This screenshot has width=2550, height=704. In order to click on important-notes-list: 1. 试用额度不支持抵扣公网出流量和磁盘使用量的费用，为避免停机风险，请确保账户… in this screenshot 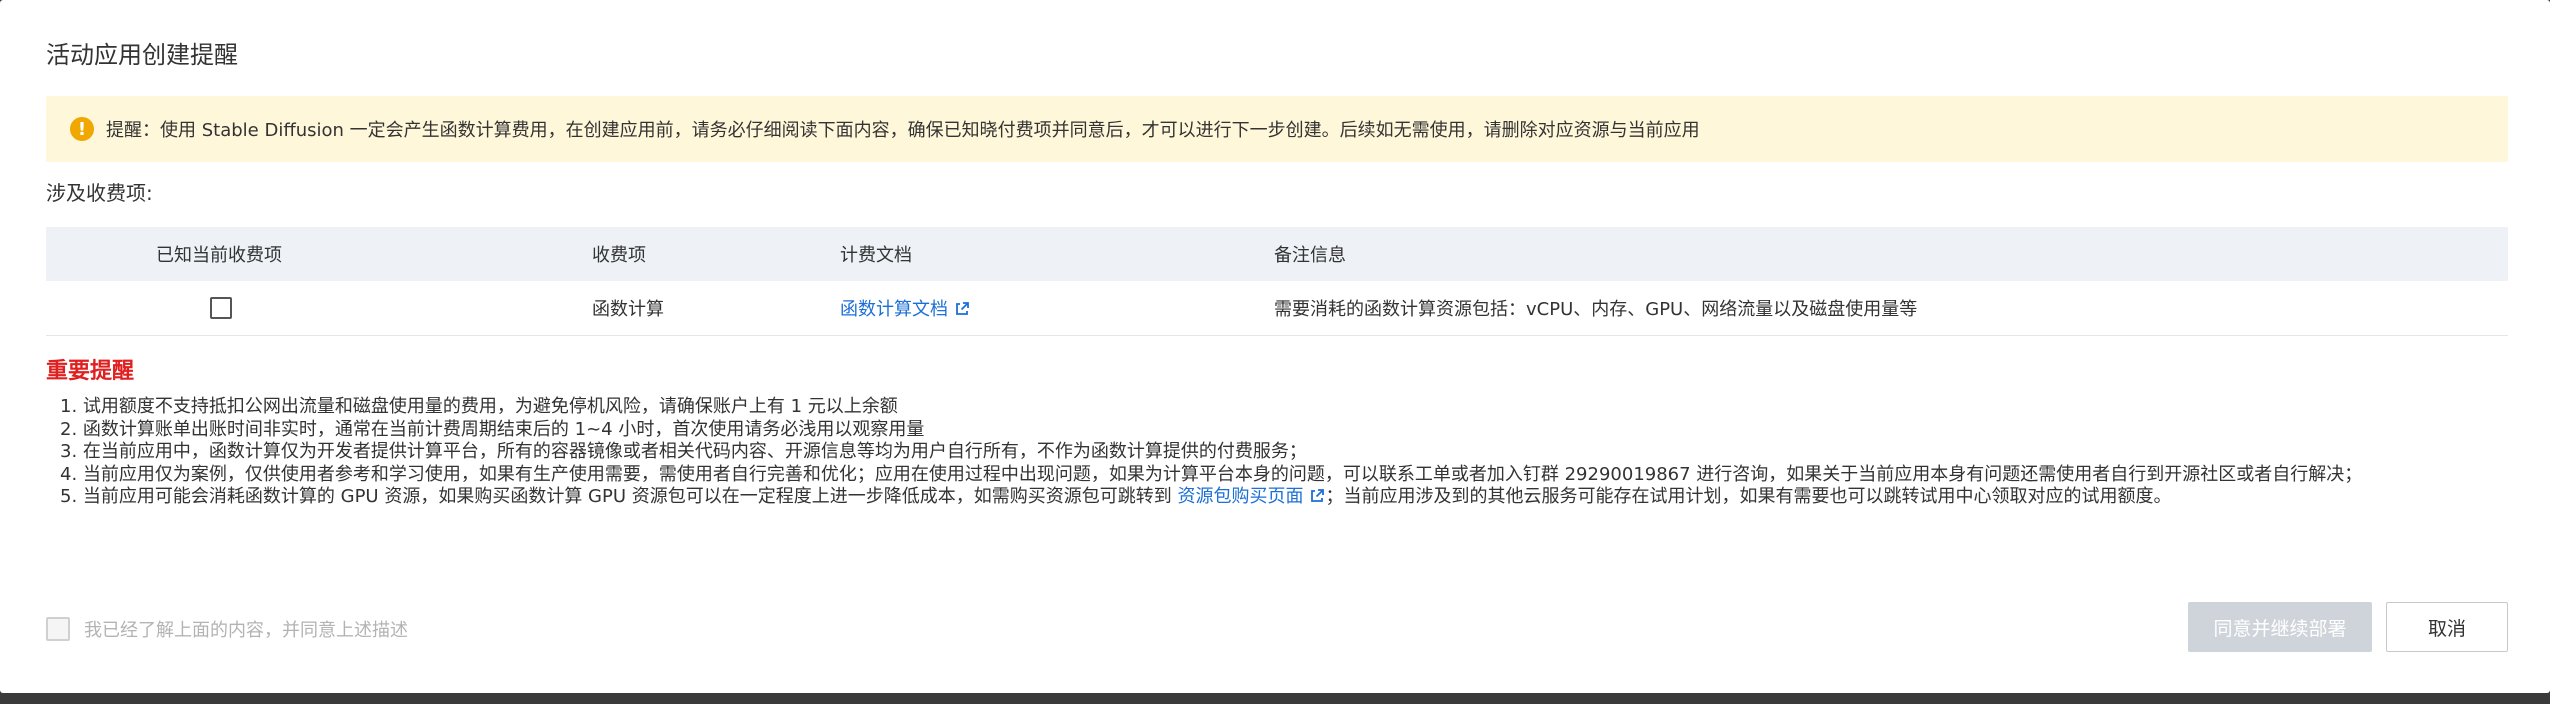, I will do `click(1211, 452)`.